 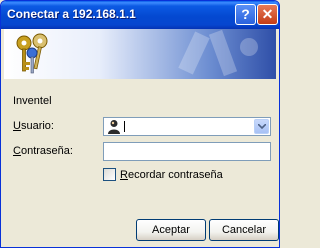 I want to click on help-button: ?, so click(x=245, y=14).